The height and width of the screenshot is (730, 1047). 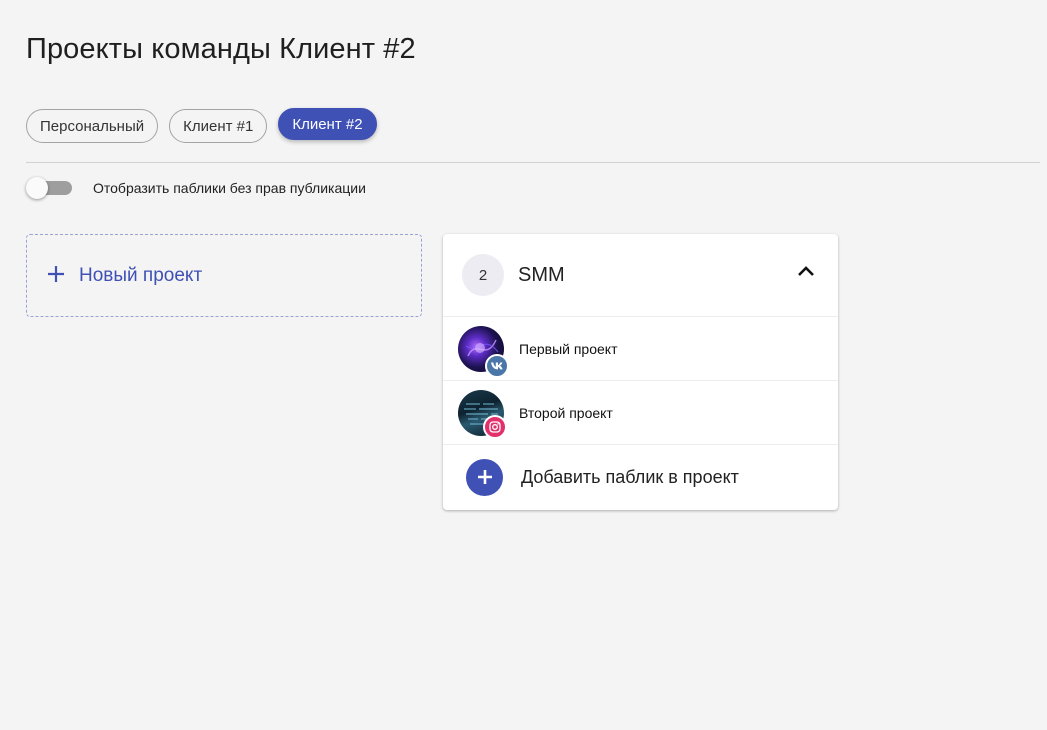 What do you see at coordinates (806, 272) in the screenshot?
I see `chevron-up-icon` at bounding box center [806, 272].